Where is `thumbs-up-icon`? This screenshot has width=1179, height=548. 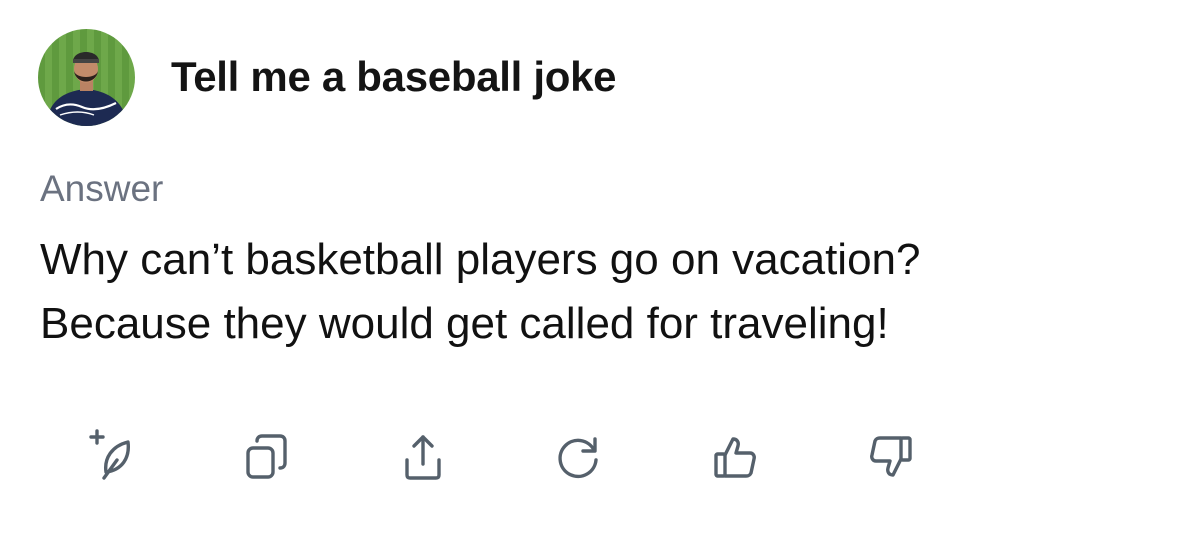
thumbs-up-icon is located at coordinates (735, 457).